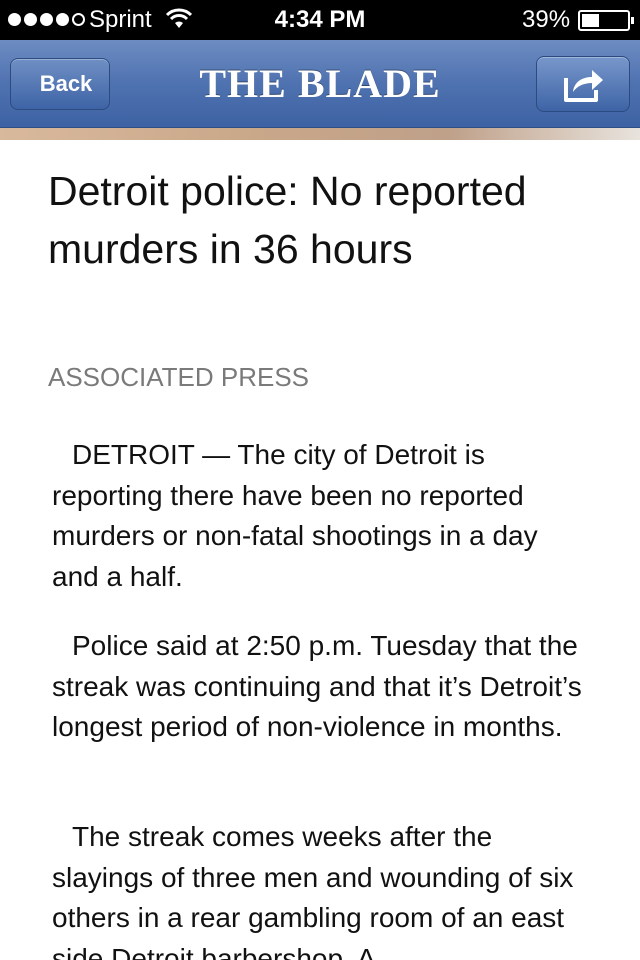 The height and width of the screenshot is (960, 640). What do you see at coordinates (179, 377) in the screenshot?
I see `article-byline: ASSOCIATED PRESS` at bounding box center [179, 377].